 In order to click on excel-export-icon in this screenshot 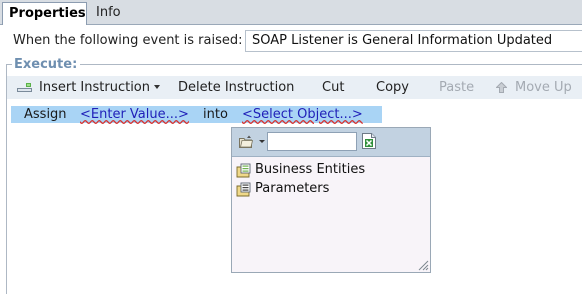, I will do `click(369, 141)`.